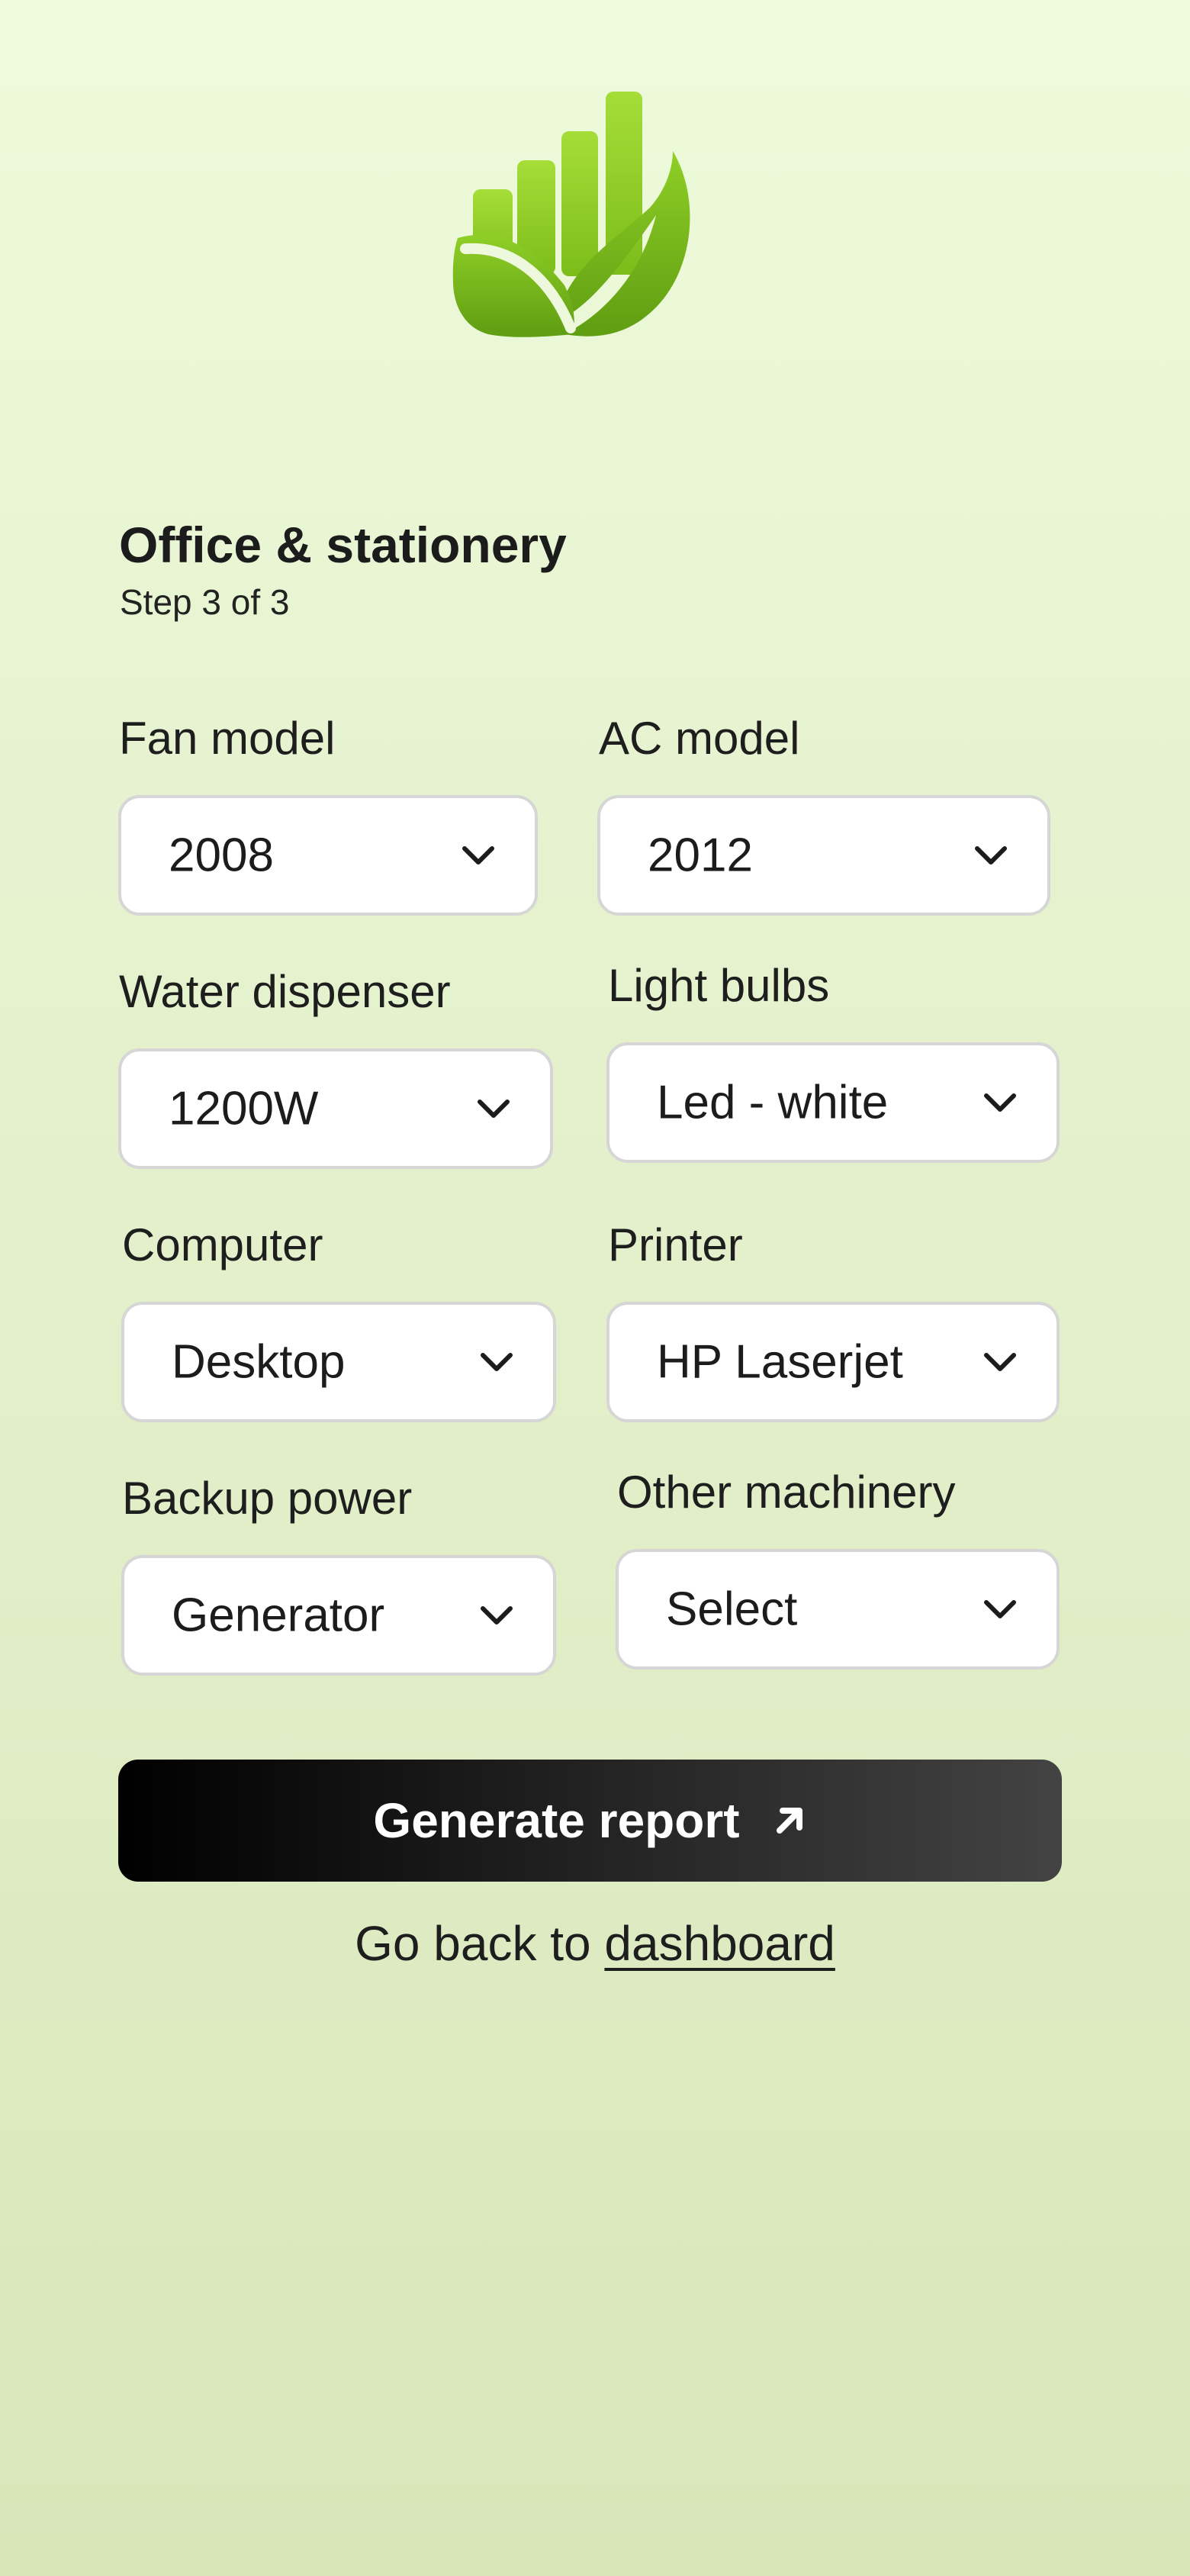 Image resolution: width=1190 pixels, height=2576 pixels. I want to click on printer-value: HP Laserjet, so click(780, 1362).